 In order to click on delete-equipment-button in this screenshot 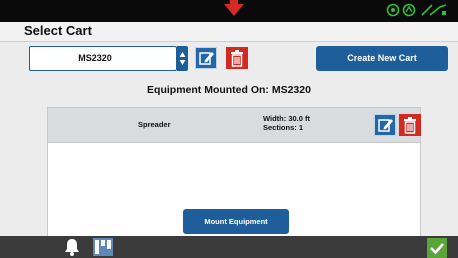, I will do `click(410, 125)`.